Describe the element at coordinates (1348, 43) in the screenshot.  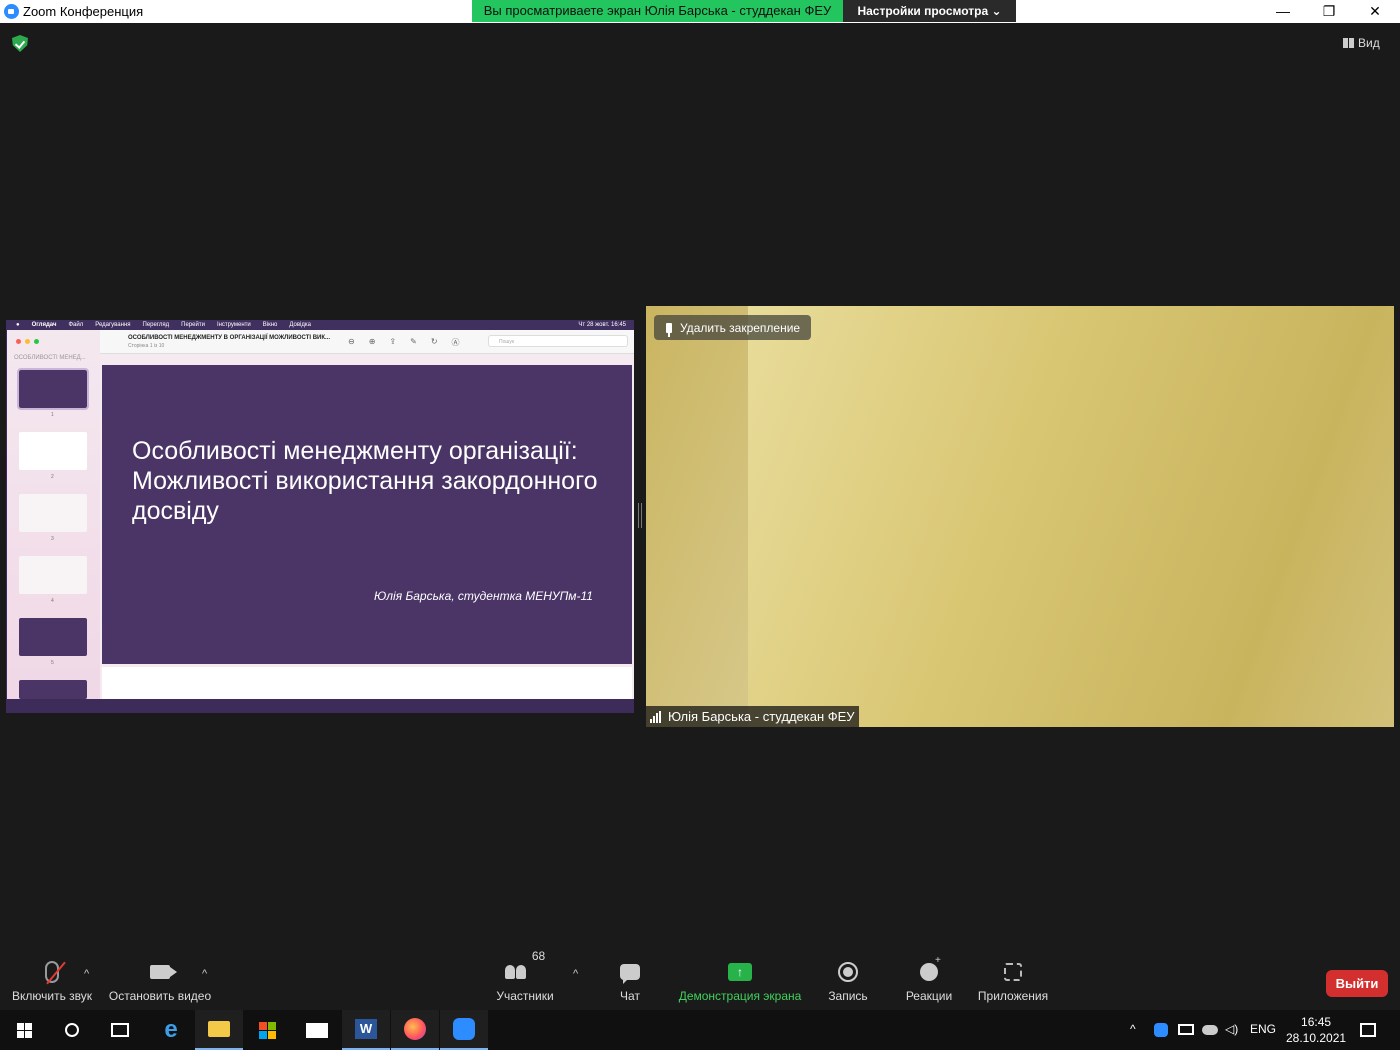
I see `grid-icon` at that location.